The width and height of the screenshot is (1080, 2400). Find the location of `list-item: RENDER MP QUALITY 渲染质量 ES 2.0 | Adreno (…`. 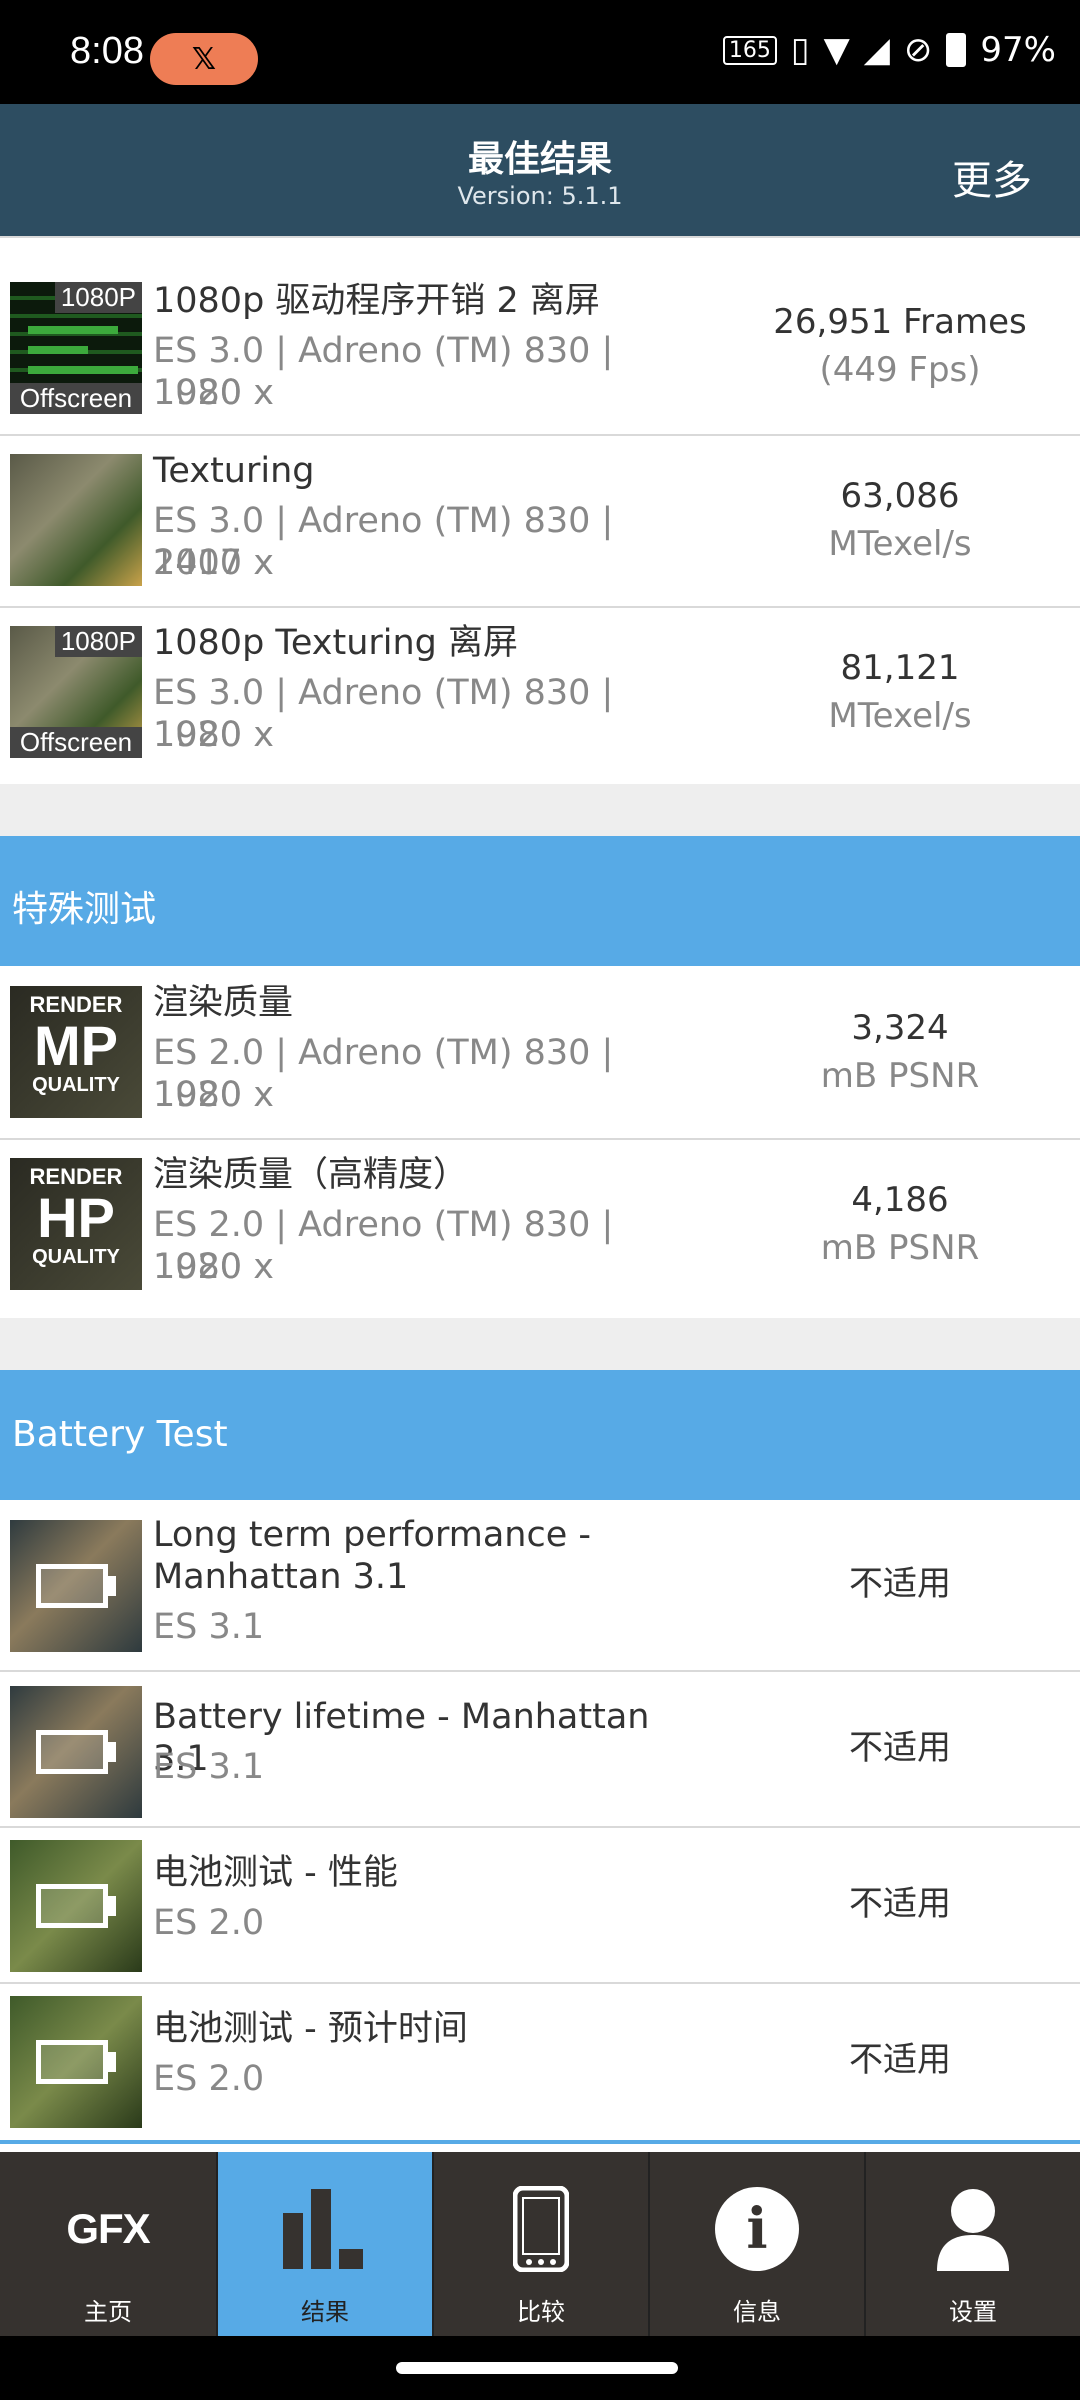

list-item: RENDER MP QUALITY 渲染质量 ES 2.0 | Adreno (… is located at coordinates (540, 1053).